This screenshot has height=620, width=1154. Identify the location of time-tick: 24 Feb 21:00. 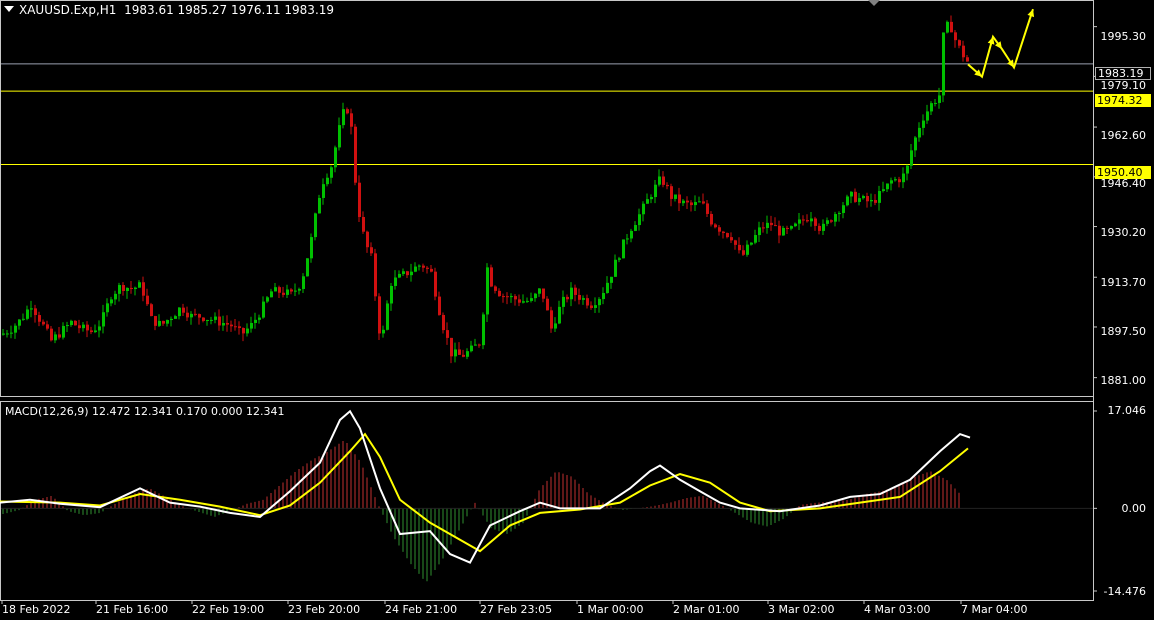
(421, 609).